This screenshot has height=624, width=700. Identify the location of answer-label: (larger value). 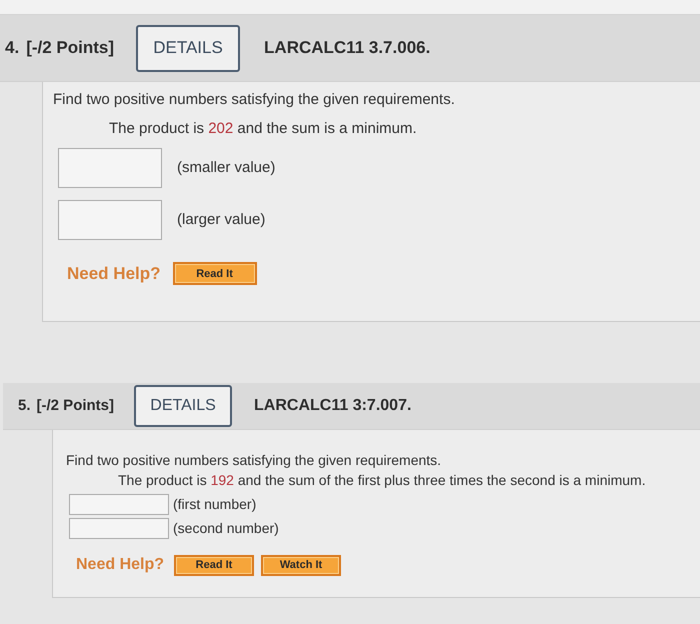
(221, 220).